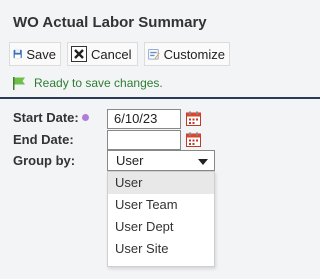  Describe the element at coordinates (46, 117) in the screenshot. I see `start-date-label: Start Date:` at that location.